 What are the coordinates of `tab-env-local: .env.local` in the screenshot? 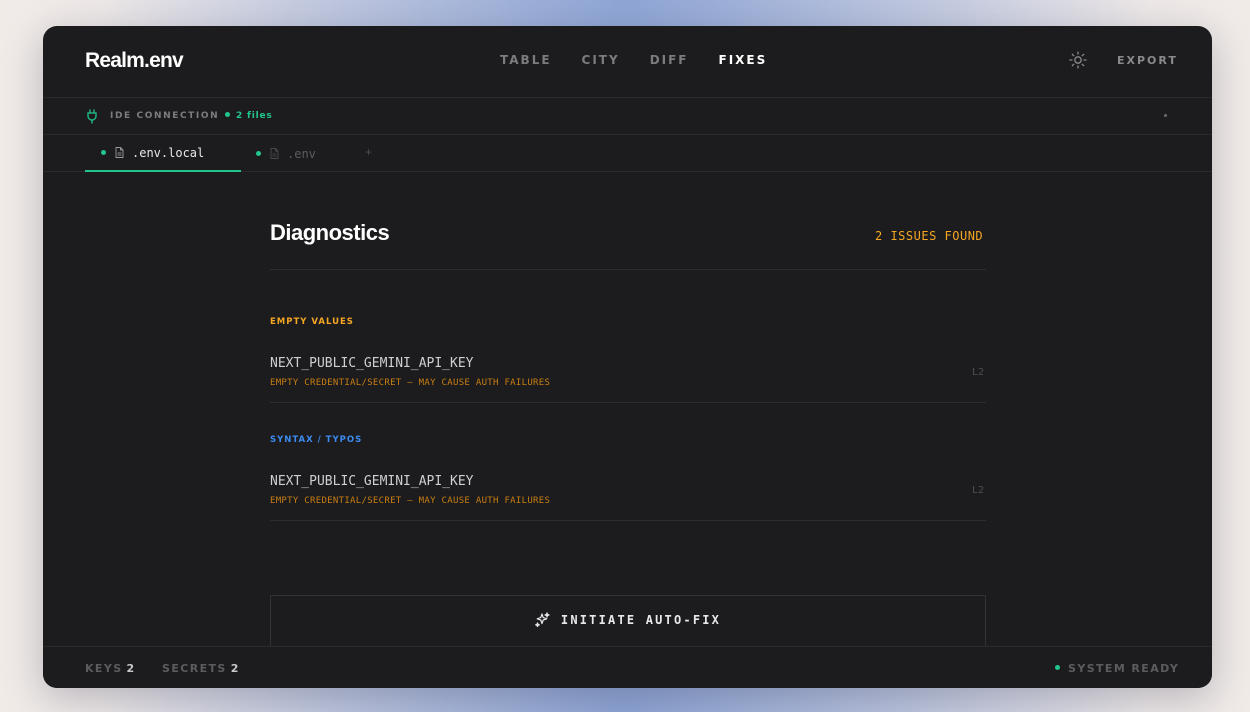 It's located at (163, 153).